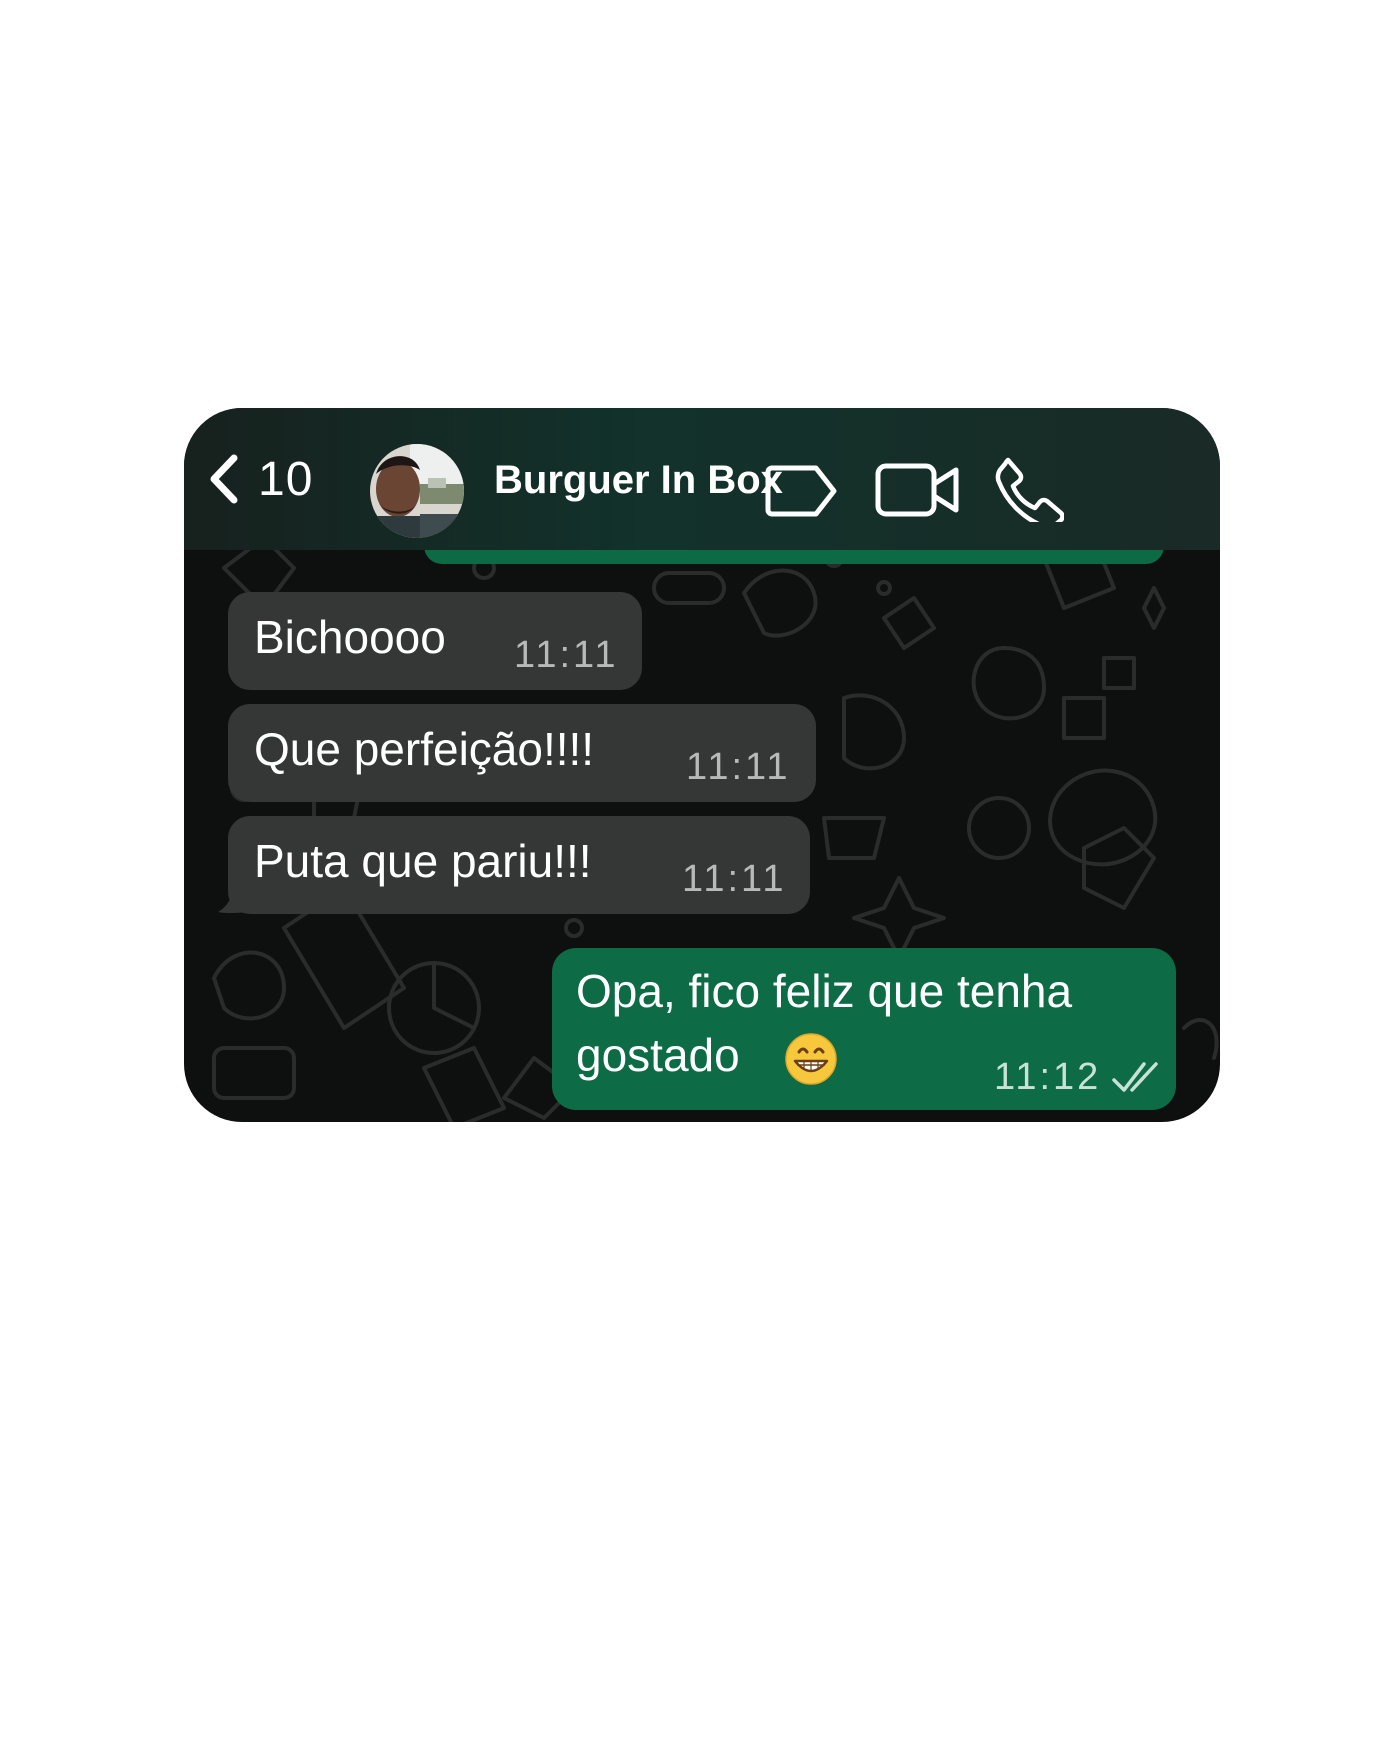 The image size is (1400, 1750). I want to click on back-button: 10, so click(259, 479).